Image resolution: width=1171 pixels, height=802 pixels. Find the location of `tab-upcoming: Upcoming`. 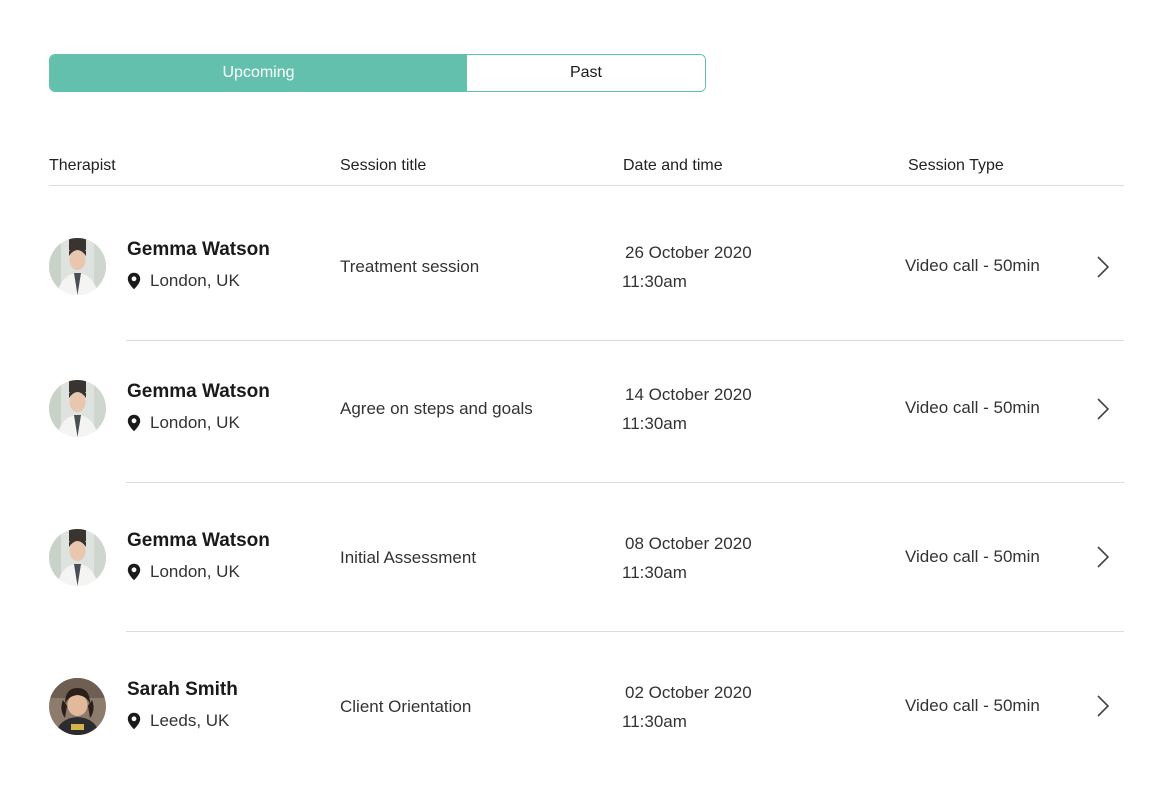

tab-upcoming: Upcoming is located at coordinates (258, 73).